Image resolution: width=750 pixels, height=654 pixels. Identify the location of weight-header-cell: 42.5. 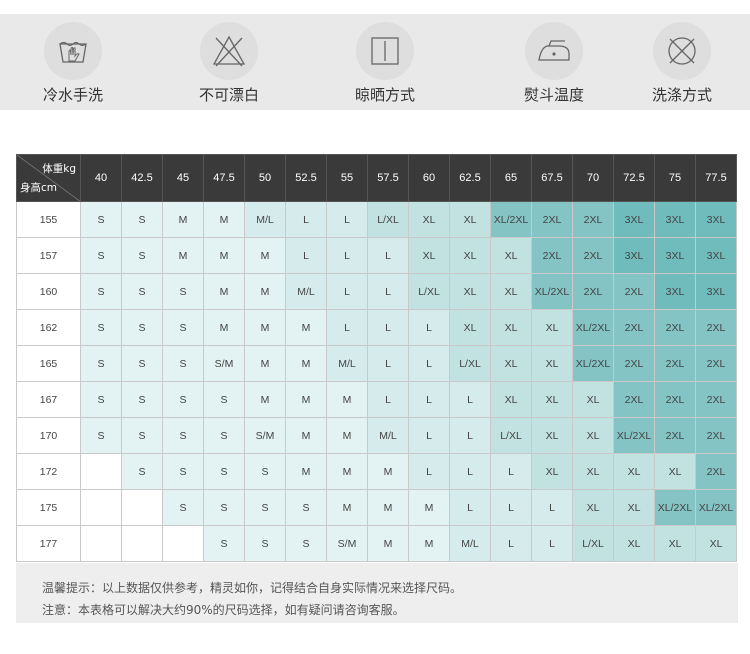
(142, 178).